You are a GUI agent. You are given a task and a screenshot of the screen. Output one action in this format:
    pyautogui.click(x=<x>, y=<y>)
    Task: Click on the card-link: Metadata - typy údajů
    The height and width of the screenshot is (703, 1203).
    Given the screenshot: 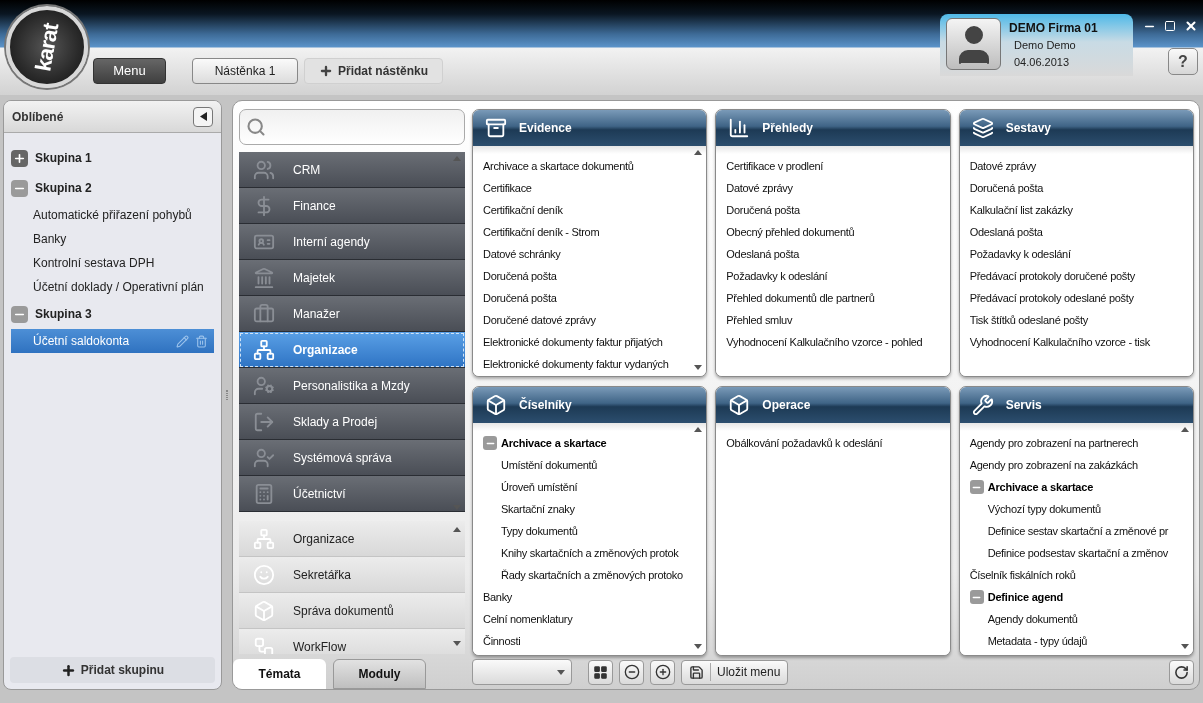 What is the action you would take?
    pyautogui.click(x=1037, y=641)
    